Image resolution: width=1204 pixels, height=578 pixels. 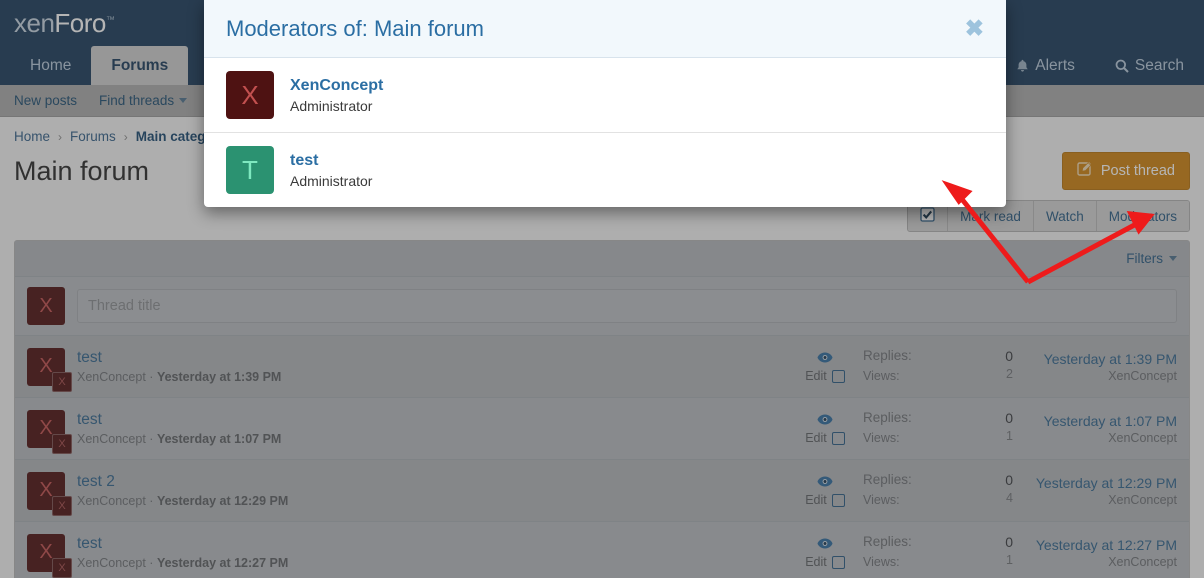 I want to click on moderator-name-link: test, so click(x=331, y=161).